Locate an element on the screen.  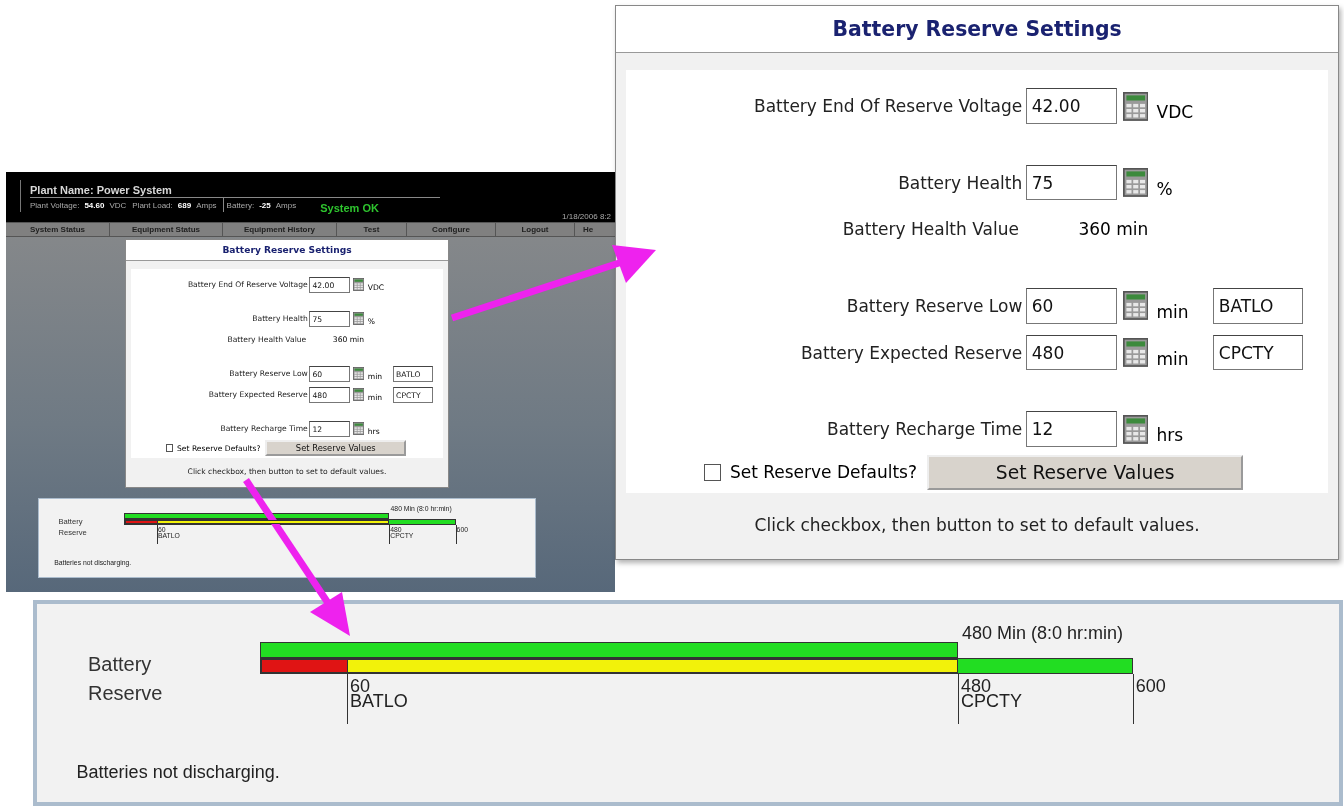
nav-tab: Test is located at coordinates (372, 229).